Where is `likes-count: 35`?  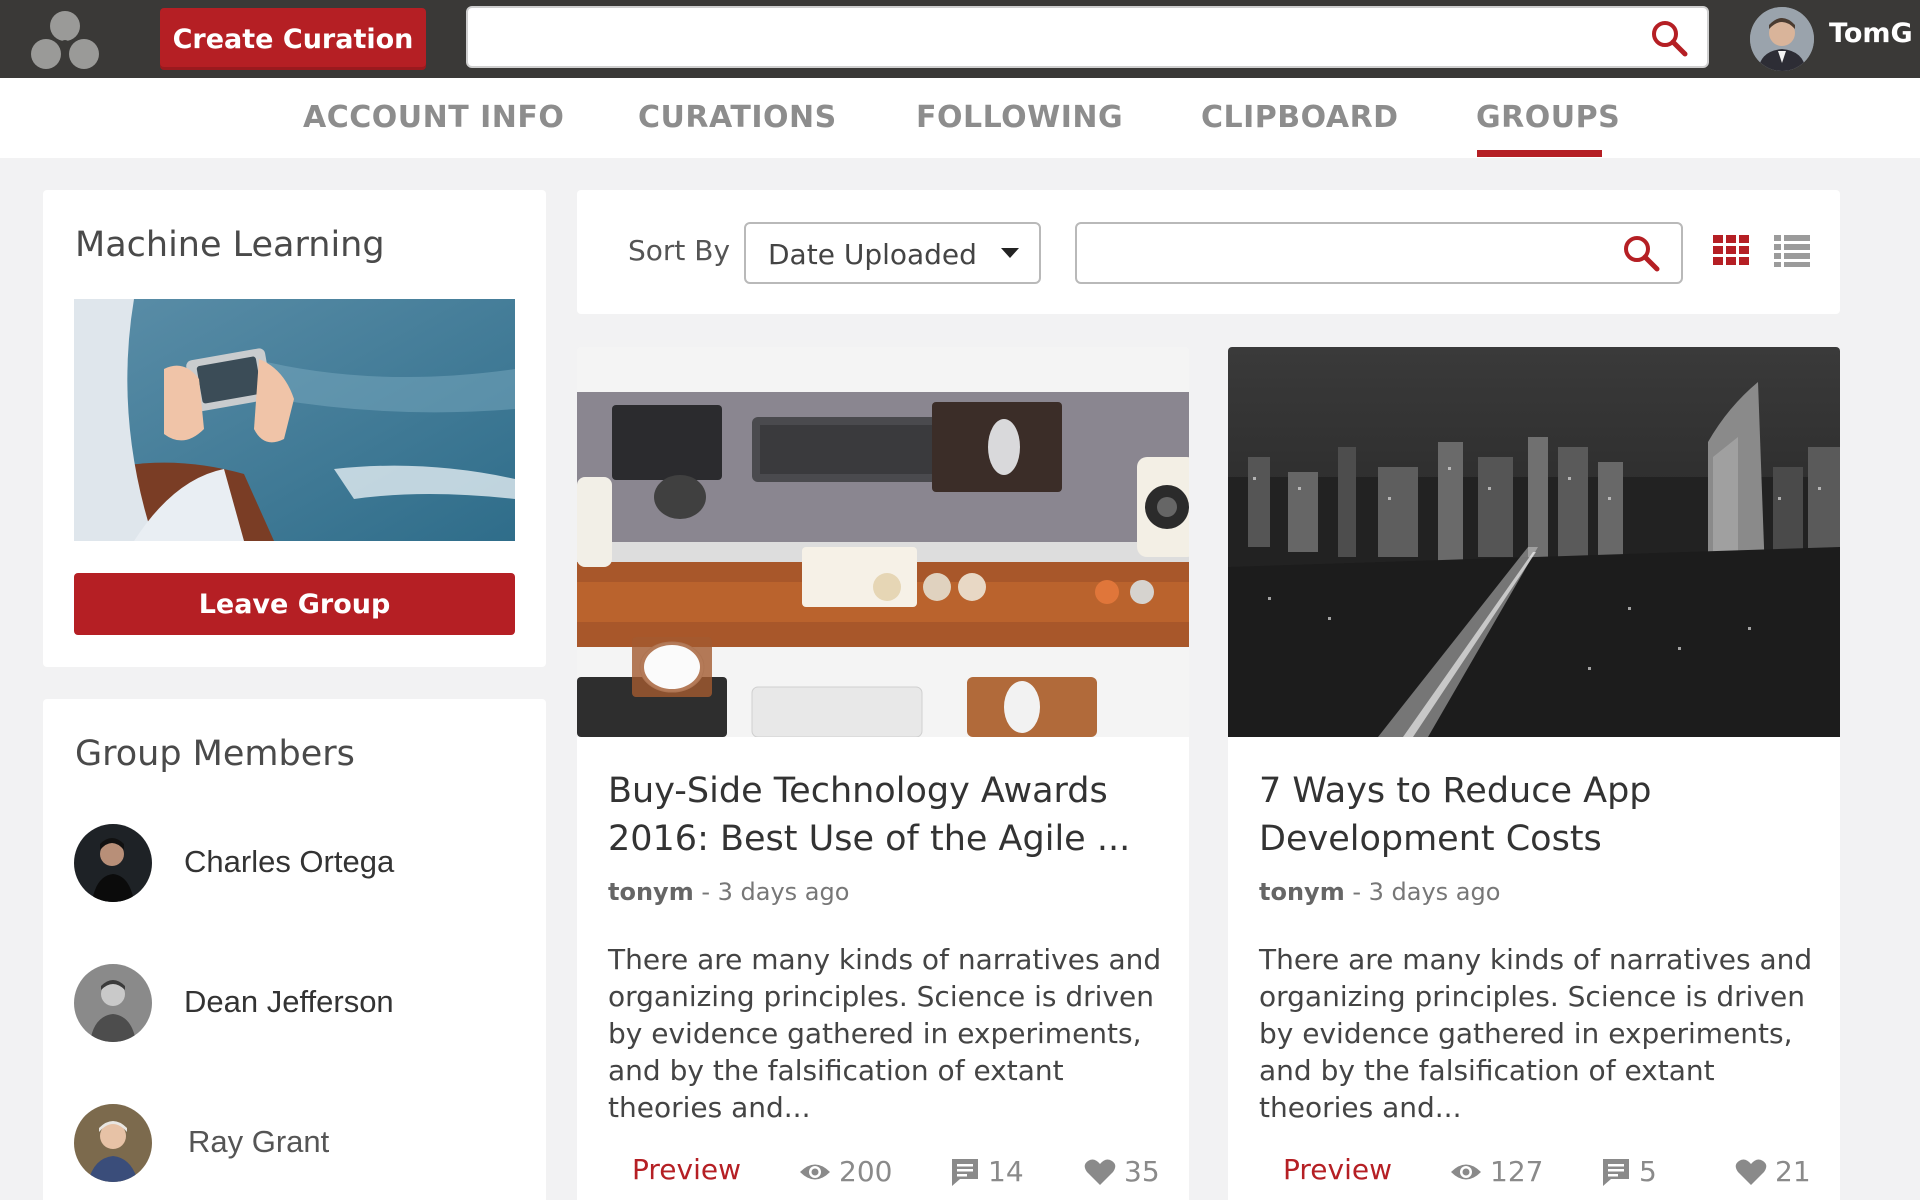 likes-count: 35 is located at coordinates (1122, 1171).